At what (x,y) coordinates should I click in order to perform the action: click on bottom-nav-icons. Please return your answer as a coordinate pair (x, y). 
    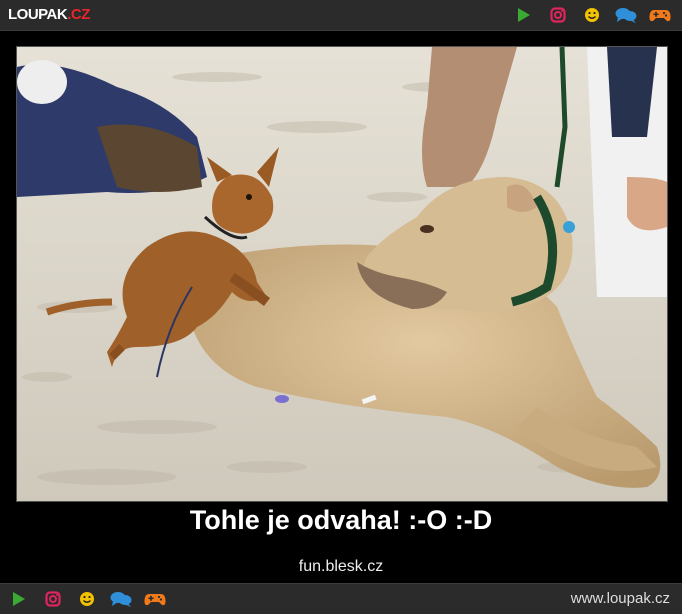
    Looking at the image, I should click on (87, 599).